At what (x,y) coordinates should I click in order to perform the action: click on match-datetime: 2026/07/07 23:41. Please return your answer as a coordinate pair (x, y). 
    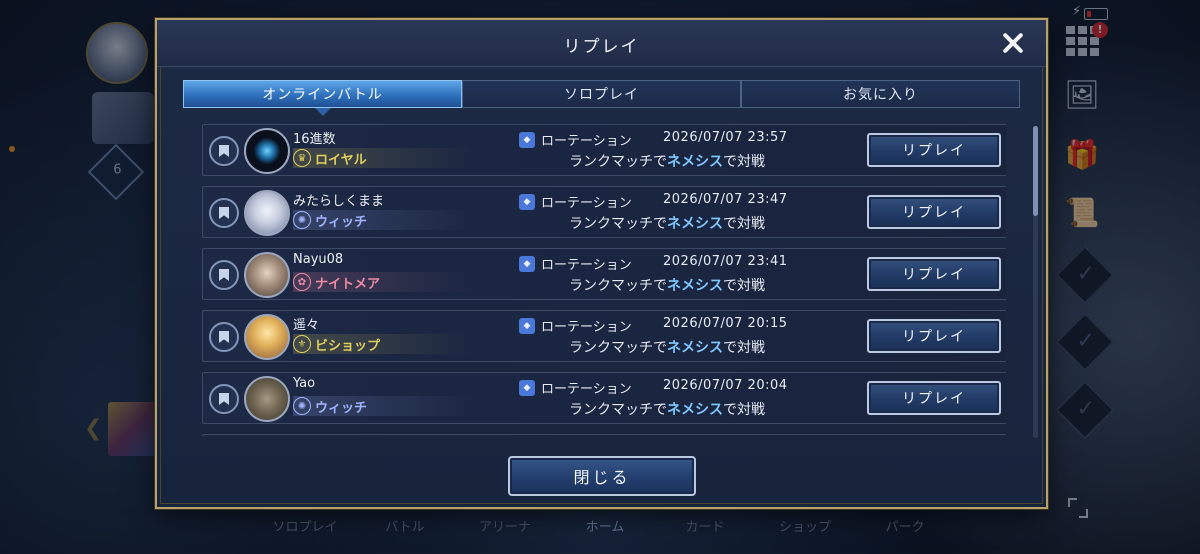
    Looking at the image, I should click on (725, 261).